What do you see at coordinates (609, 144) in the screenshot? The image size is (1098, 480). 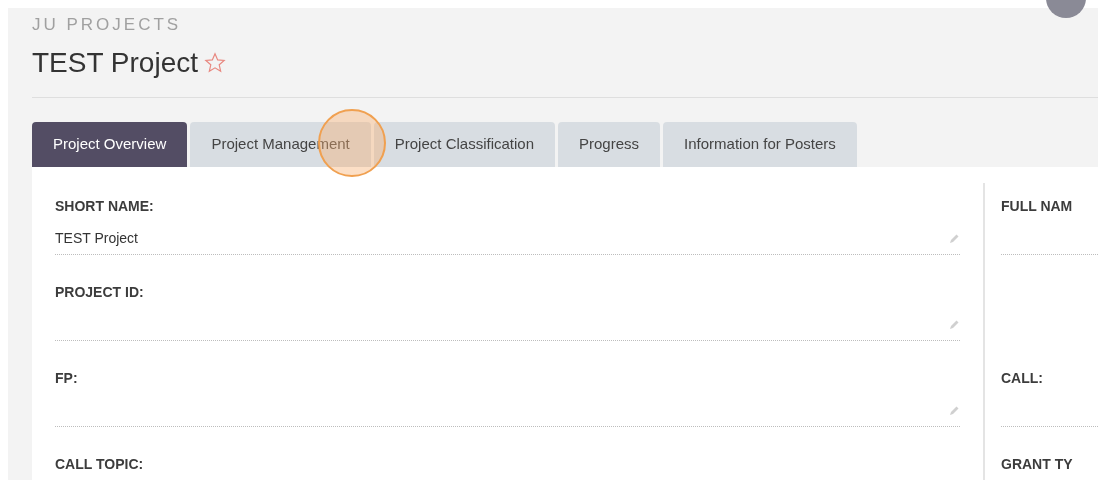 I see `tab: Progress` at bounding box center [609, 144].